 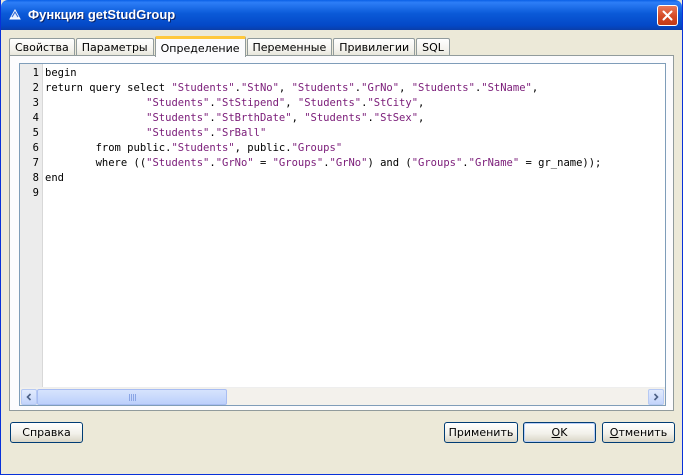 I want to click on string-token: "StName", so click(x=506, y=88).